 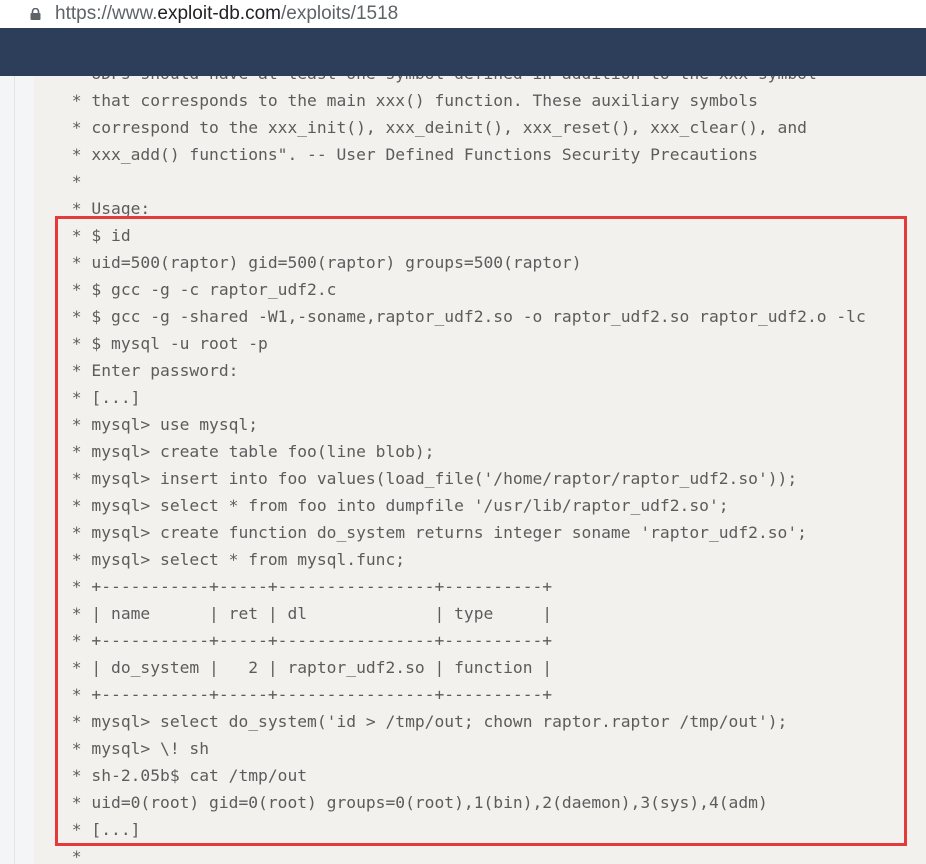 What do you see at coordinates (14, 470) in the screenshot?
I see `left-divider` at bounding box center [14, 470].